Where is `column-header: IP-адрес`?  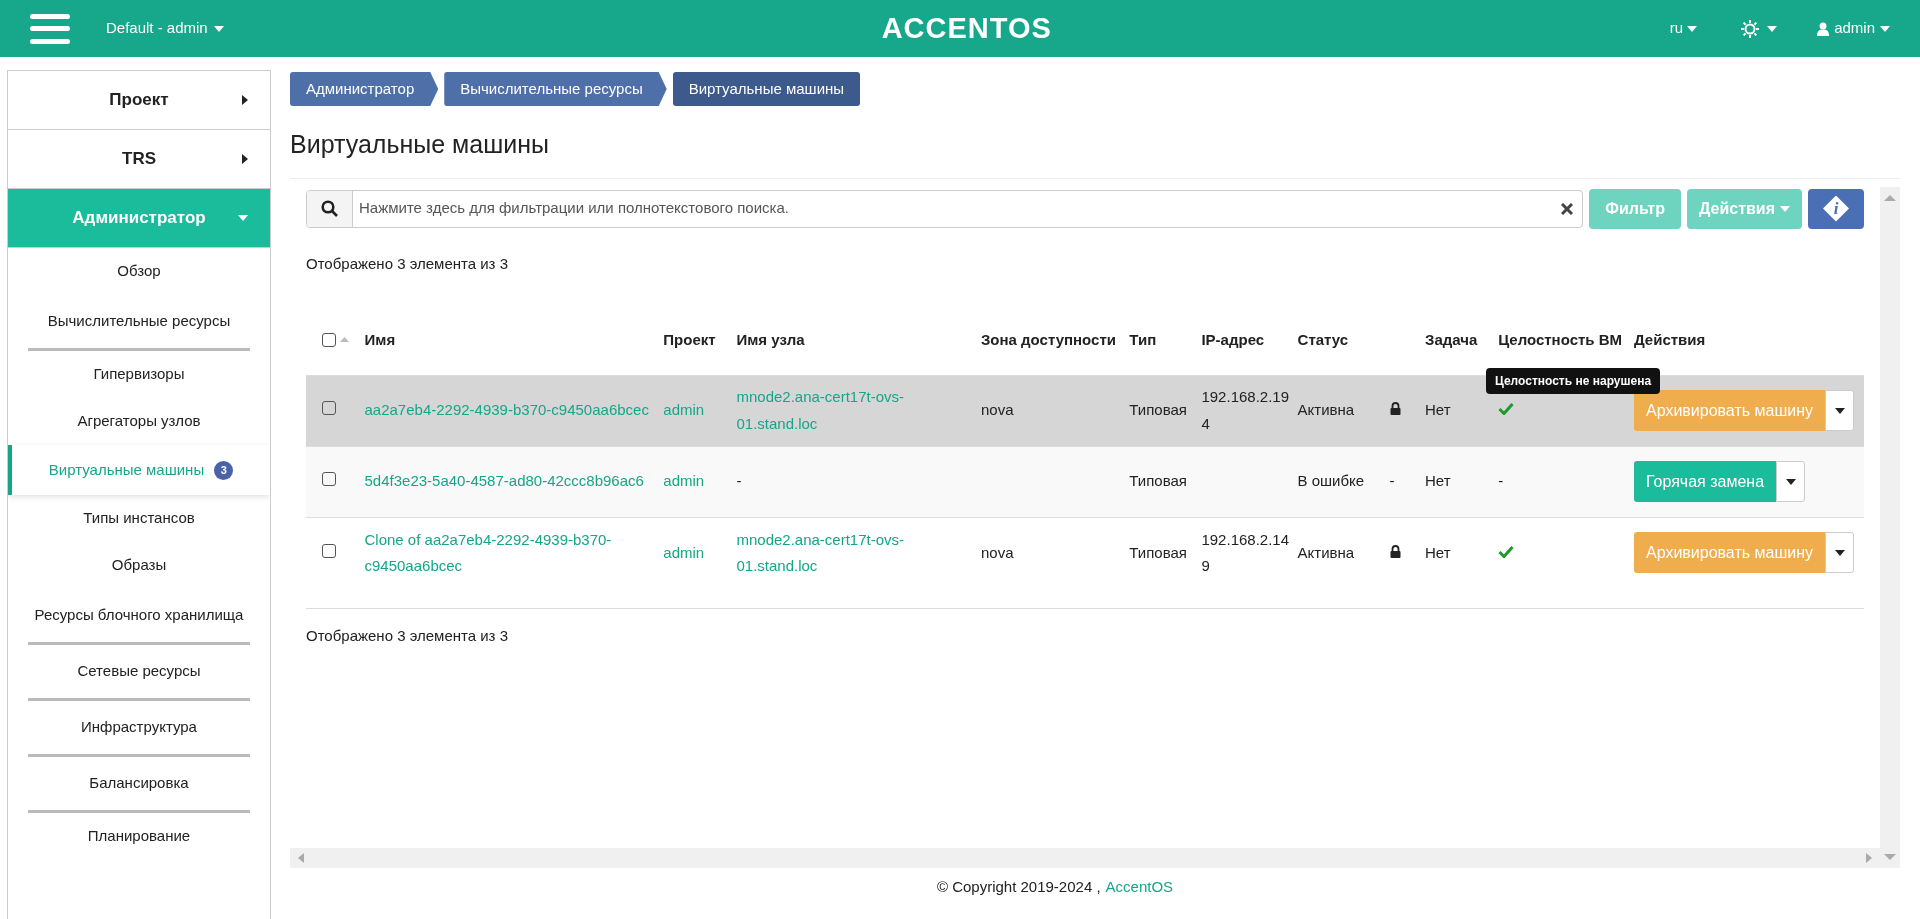 column-header: IP-адрес is located at coordinates (1233, 339).